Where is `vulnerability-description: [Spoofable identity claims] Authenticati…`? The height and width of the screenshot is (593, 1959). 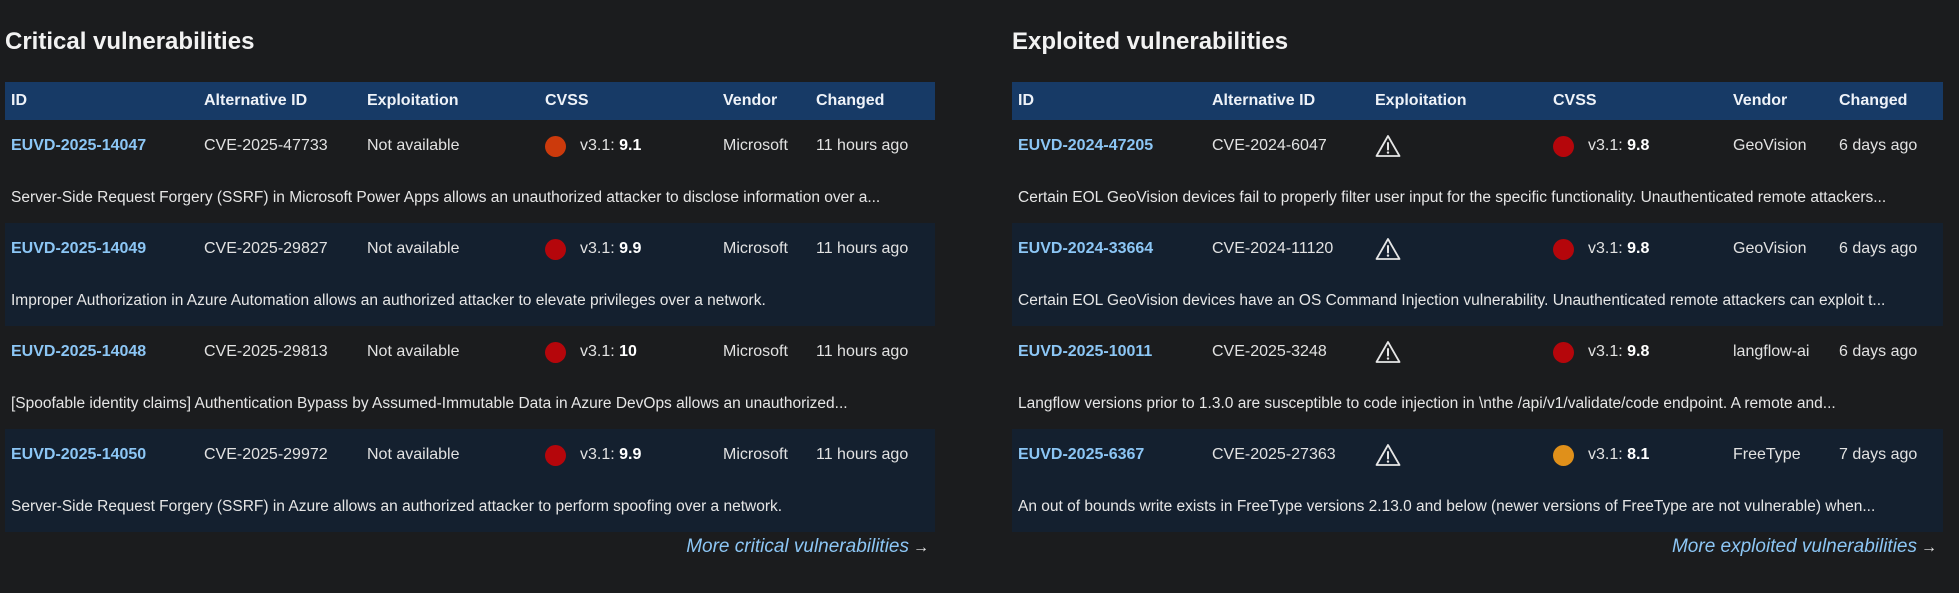 vulnerability-description: [Spoofable identity claims] Authenticati… is located at coordinates (429, 403).